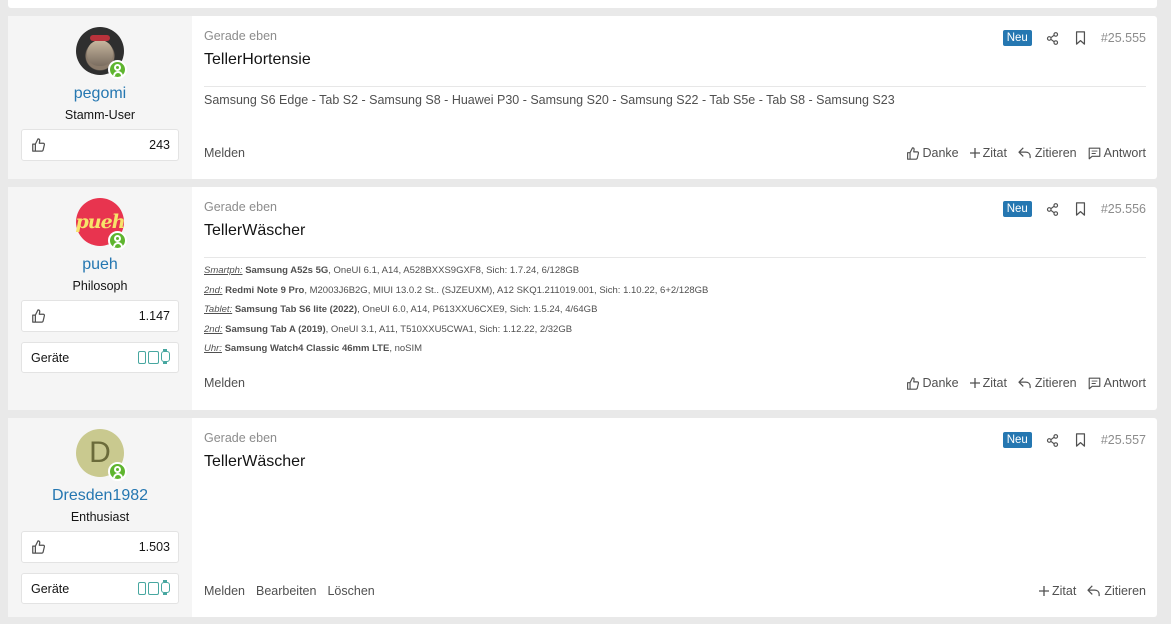 Image resolution: width=1171 pixels, height=624 pixels. I want to click on previous-post-bottom, so click(582, 4).